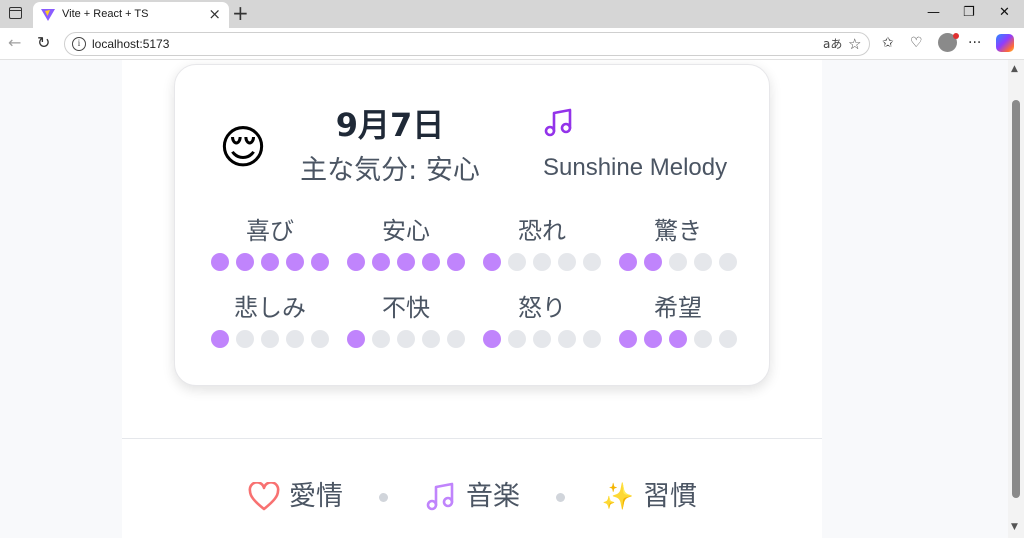 This screenshot has height=538, width=1024. What do you see at coordinates (15, 13) in the screenshot?
I see `tab-actions-icon` at bounding box center [15, 13].